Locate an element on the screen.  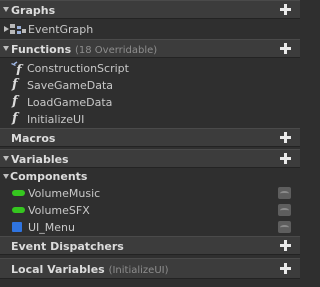
macros-section-title: Macros is located at coordinates (33, 138).